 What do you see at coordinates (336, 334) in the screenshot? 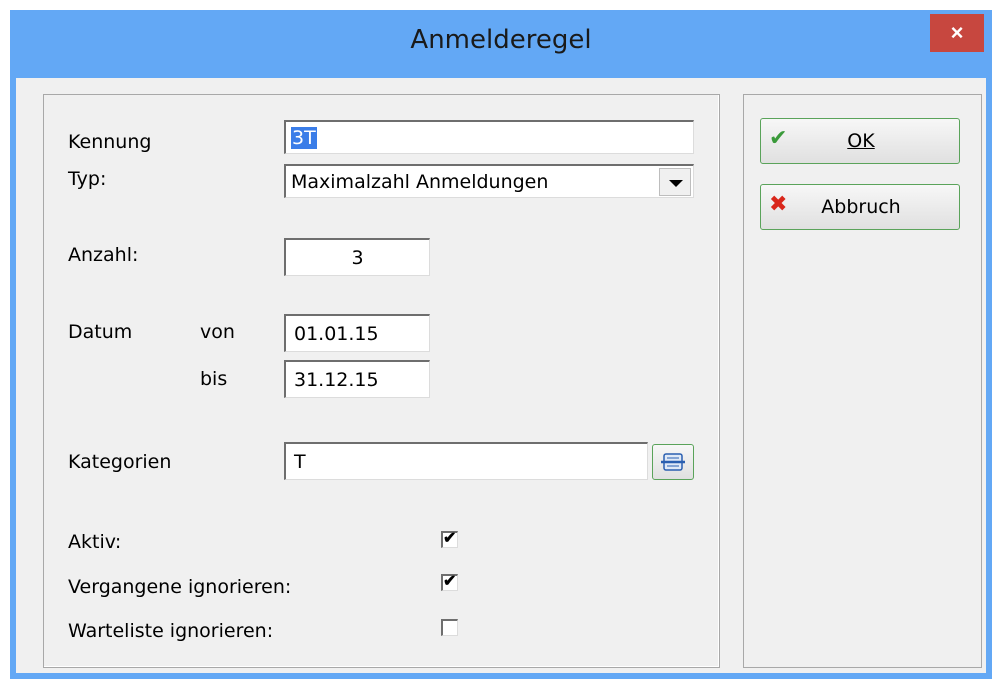
I see `von-value: 01.01.15` at bounding box center [336, 334].